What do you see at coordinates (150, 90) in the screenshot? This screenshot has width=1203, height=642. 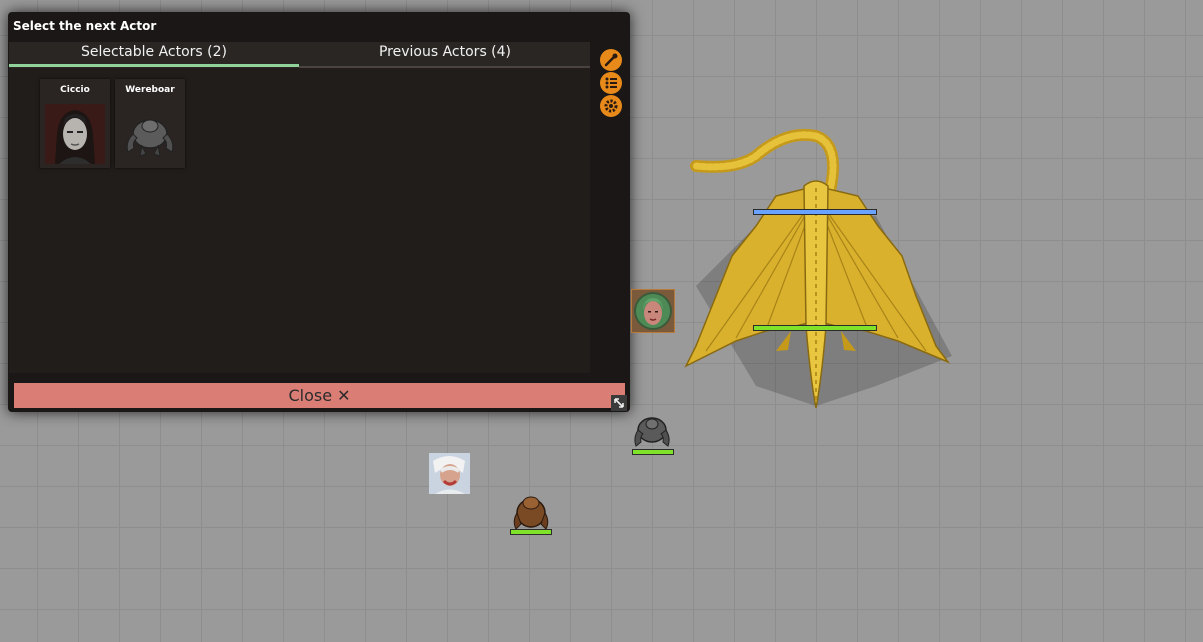 I see `actor-name: Wereboar` at bounding box center [150, 90].